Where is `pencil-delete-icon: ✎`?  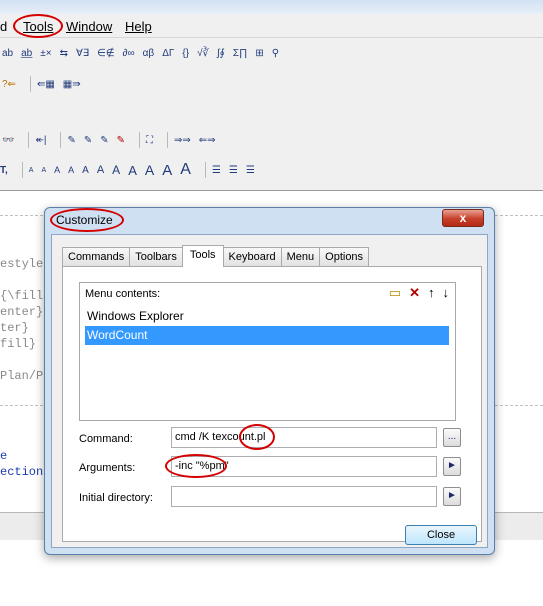 pencil-delete-icon: ✎ is located at coordinates (121, 140).